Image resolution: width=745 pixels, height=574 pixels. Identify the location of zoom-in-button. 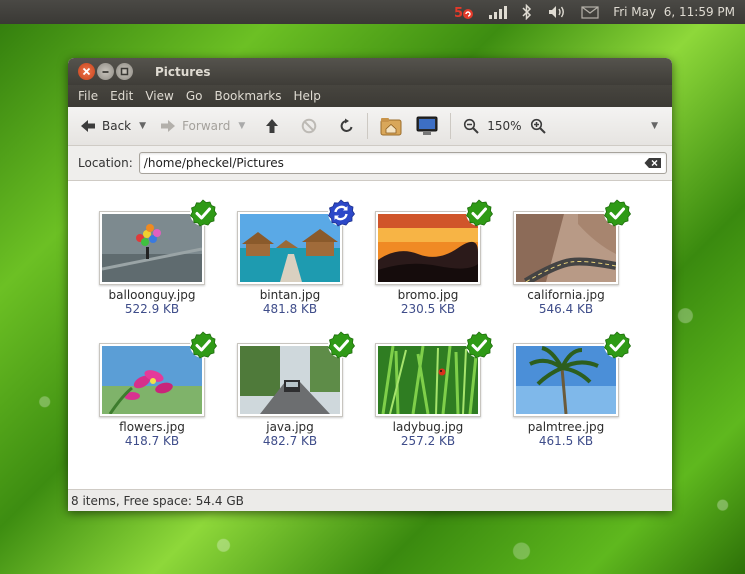
(538, 126).